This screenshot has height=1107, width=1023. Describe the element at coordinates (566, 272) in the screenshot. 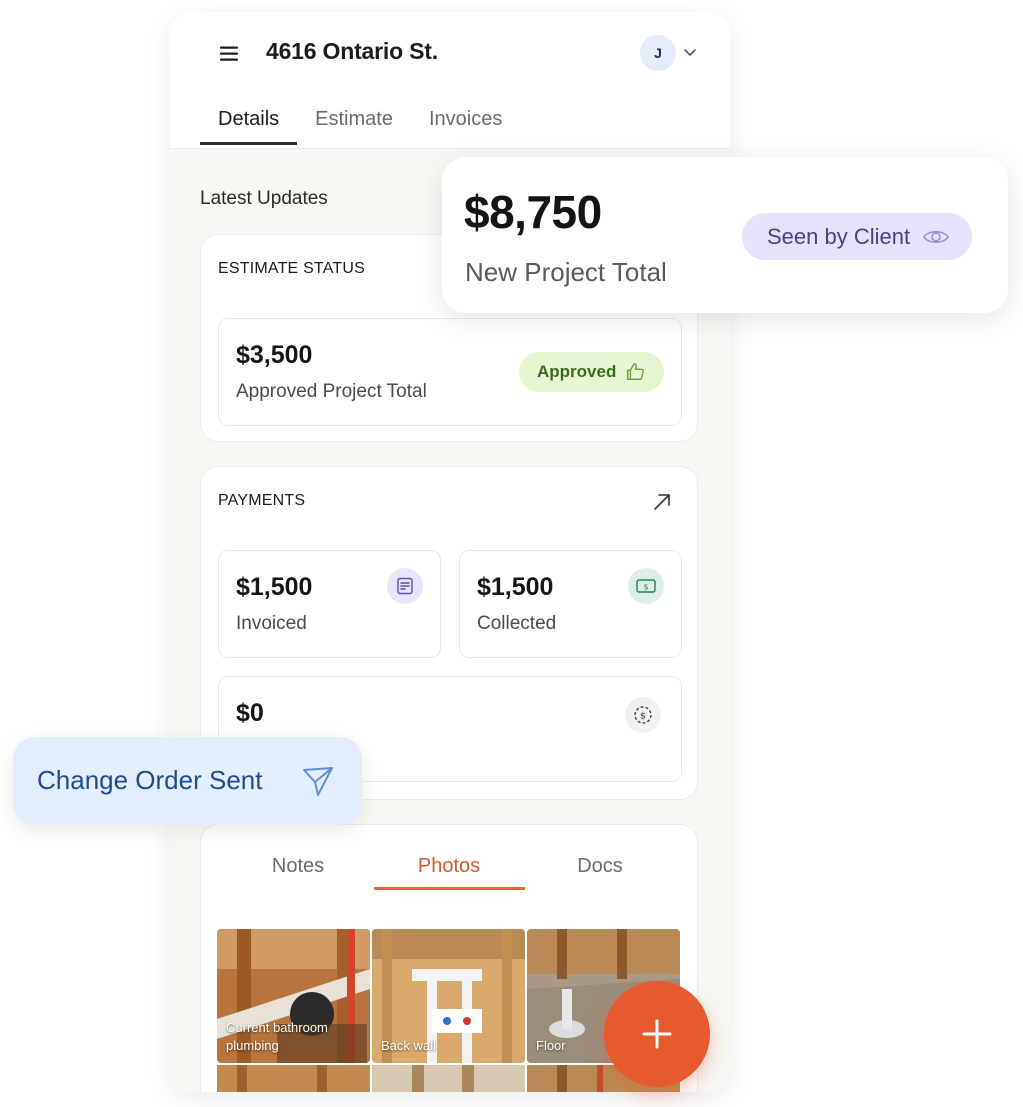

I see `new-total-label: New Project Total` at that location.